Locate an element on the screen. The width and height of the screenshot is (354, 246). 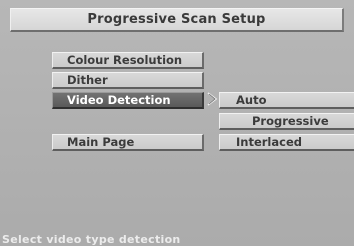
page-title-text: Progressive Scan Setup is located at coordinates (176, 19).